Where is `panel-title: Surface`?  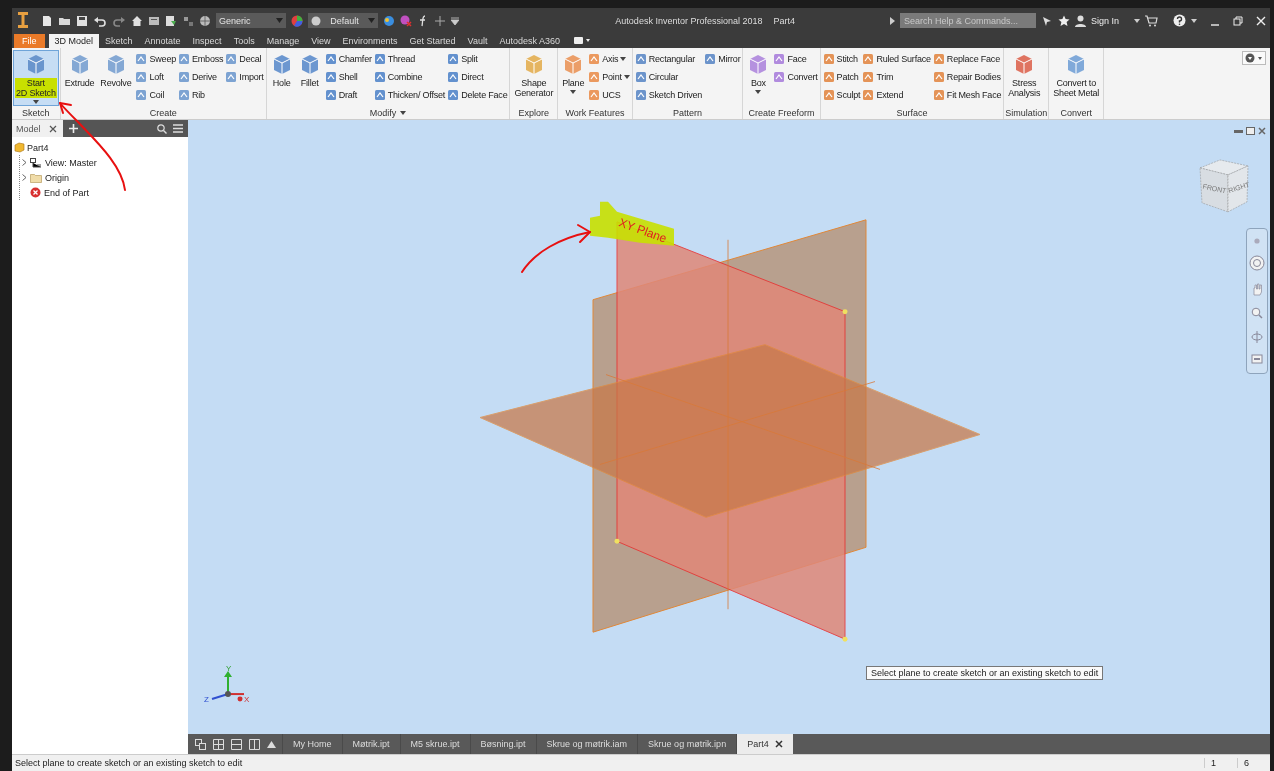 panel-title: Surface is located at coordinates (912, 112).